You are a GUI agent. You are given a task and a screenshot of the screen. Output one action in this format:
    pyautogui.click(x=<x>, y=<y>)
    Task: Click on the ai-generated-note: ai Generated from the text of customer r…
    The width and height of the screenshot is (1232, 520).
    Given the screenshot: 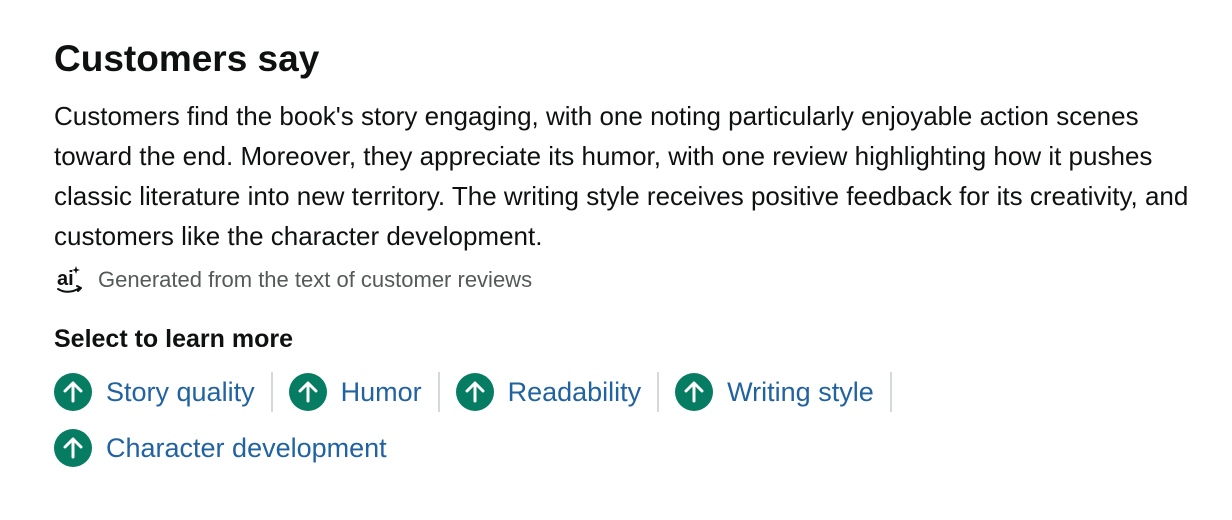 What is the action you would take?
    pyautogui.click(x=616, y=280)
    